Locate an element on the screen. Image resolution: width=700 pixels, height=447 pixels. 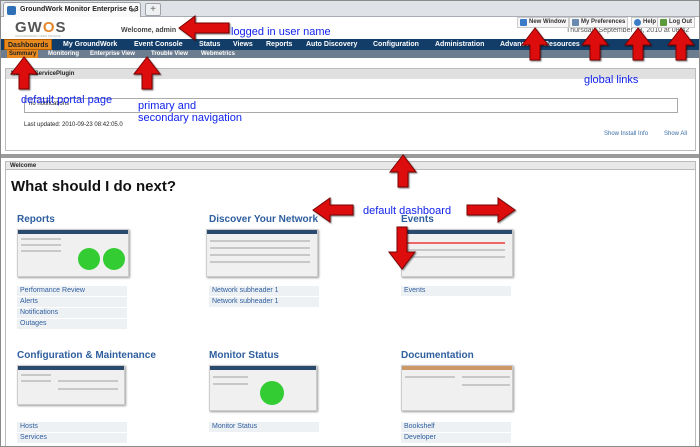
arrow-down-icon is located at coordinates (402, 248).